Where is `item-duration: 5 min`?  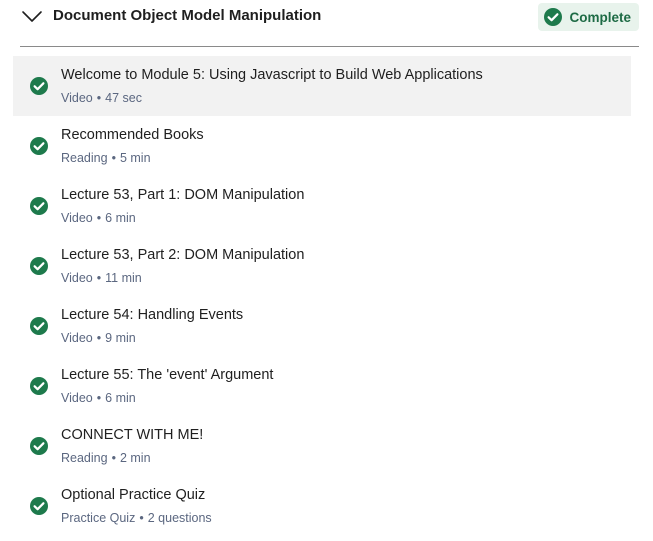 item-duration: 5 min is located at coordinates (135, 158).